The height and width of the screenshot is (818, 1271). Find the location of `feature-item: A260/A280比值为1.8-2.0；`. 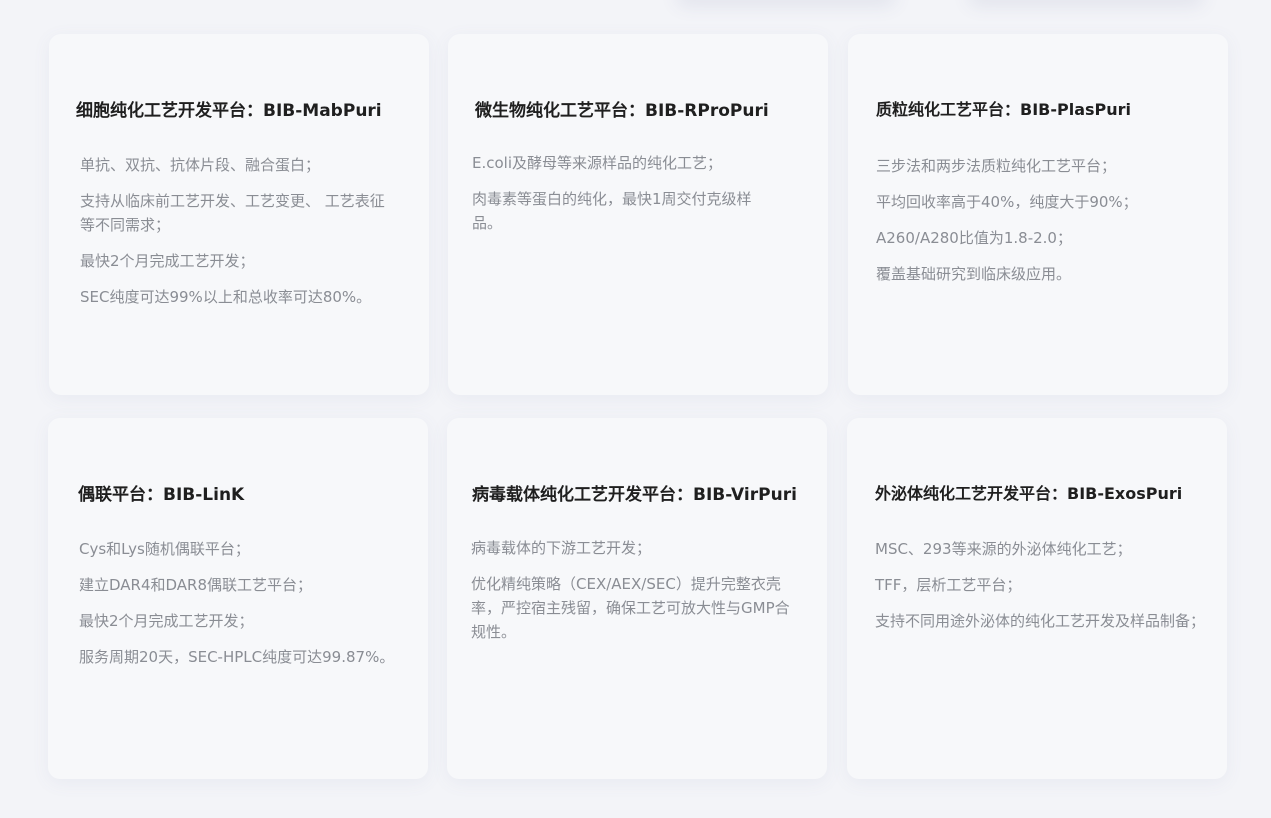

feature-item: A260/A280比值为1.8-2.0； is located at coordinates (974, 238).